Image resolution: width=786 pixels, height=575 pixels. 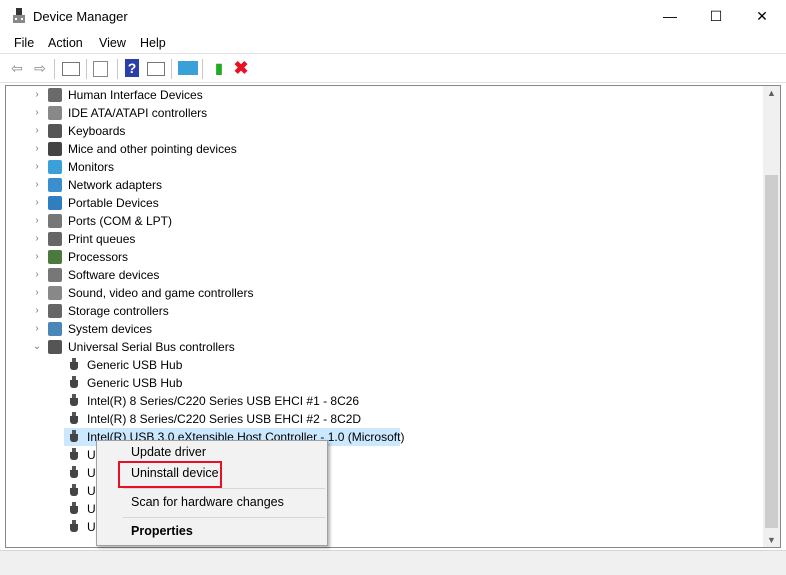 What do you see at coordinates (376, 275) in the screenshot?
I see `tree-category: › Software devices` at bounding box center [376, 275].